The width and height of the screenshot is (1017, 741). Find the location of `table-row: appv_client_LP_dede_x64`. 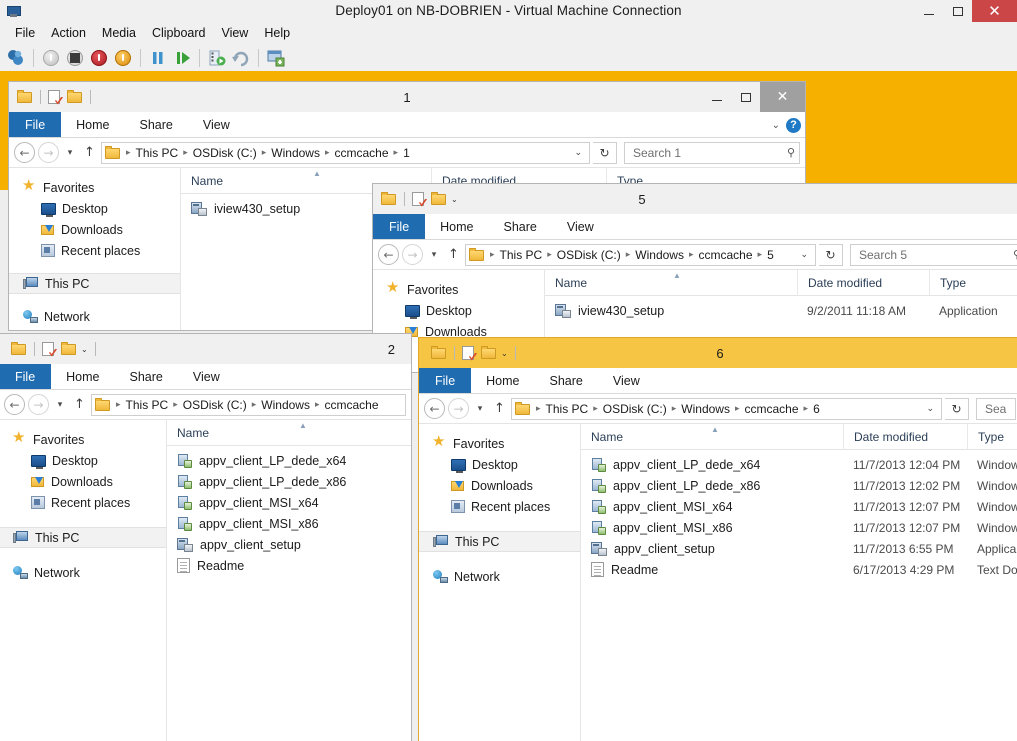

table-row: appv_client_LP_dede_x64 is located at coordinates (289, 460).